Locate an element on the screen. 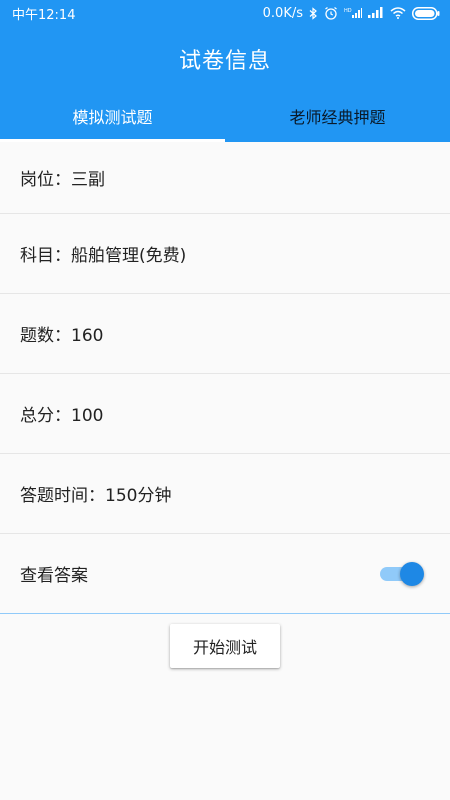 This screenshot has width=450, height=800. subject-text: 科目：船舶管理(免费) is located at coordinates (103, 256).